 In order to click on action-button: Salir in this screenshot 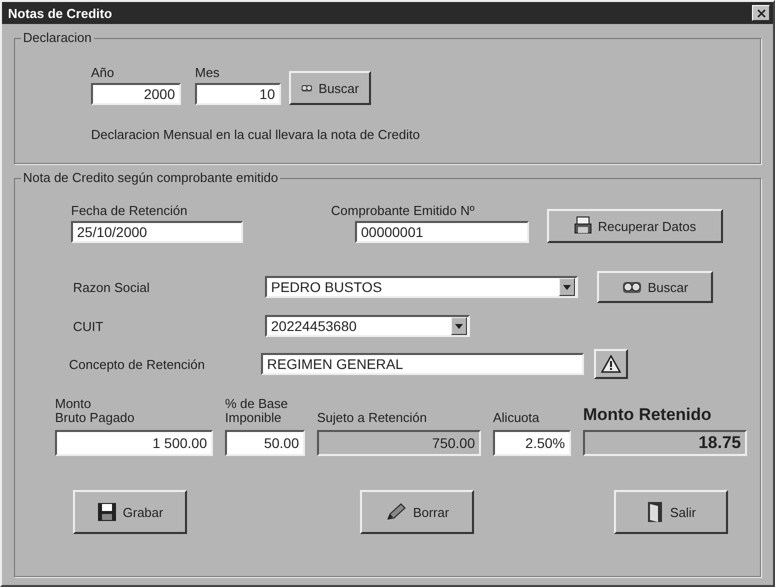, I will do `click(671, 512)`.